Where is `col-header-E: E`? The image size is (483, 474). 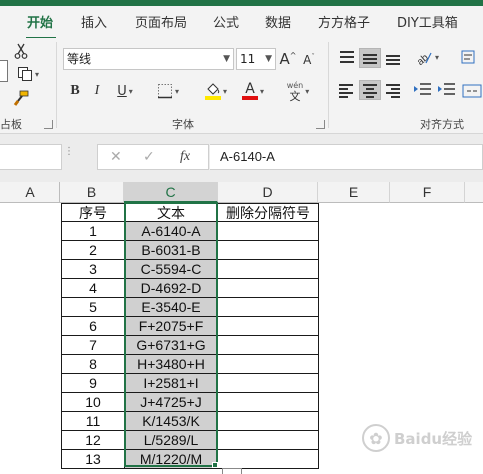
col-header-E: E is located at coordinates (354, 192).